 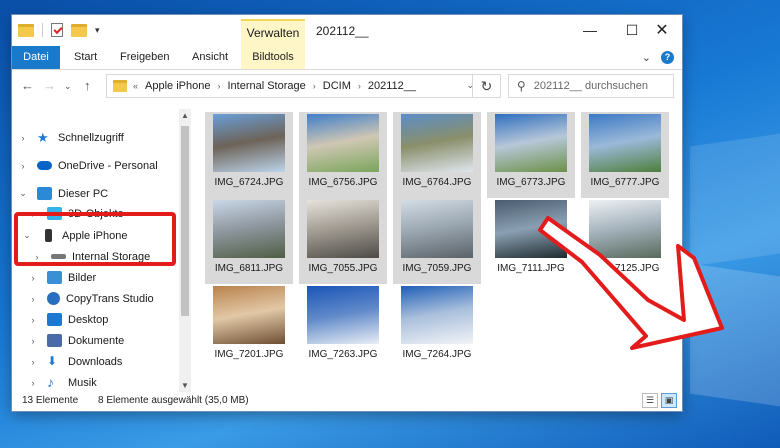 What do you see at coordinates (531, 268) in the screenshot?
I see `file-name: IMG_7111.JPG` at bounding box center [531, 268].